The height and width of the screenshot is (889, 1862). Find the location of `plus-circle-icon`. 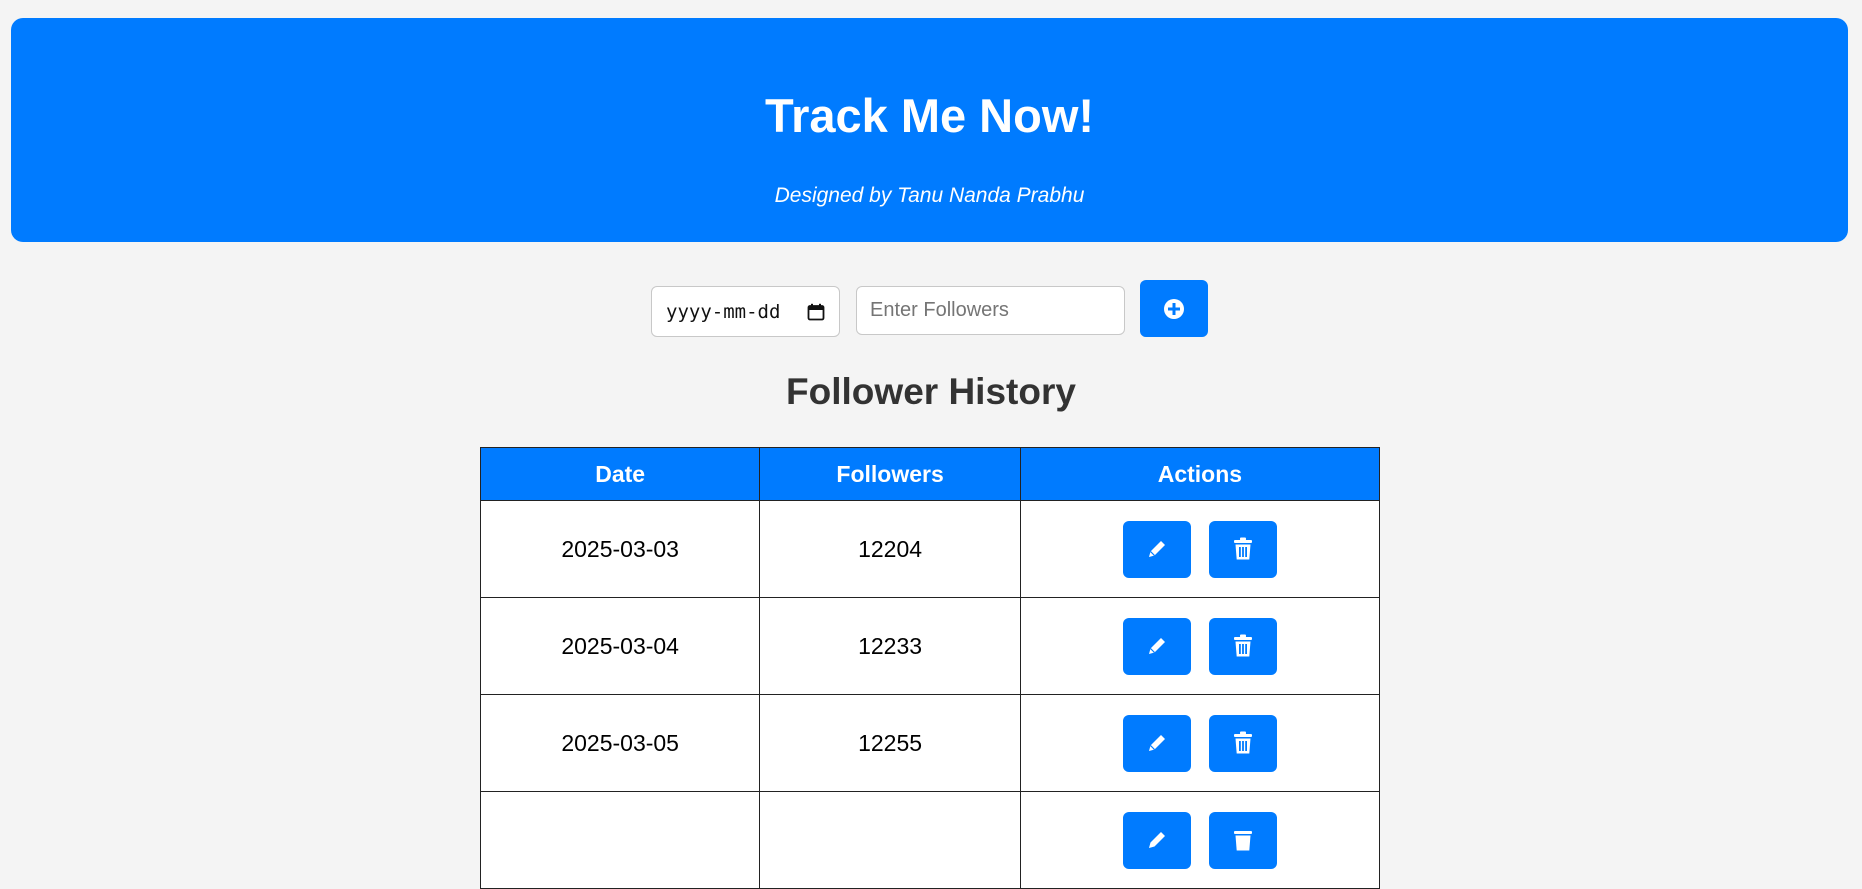

plus-circle-icon is located at coordinates (1174, 308).